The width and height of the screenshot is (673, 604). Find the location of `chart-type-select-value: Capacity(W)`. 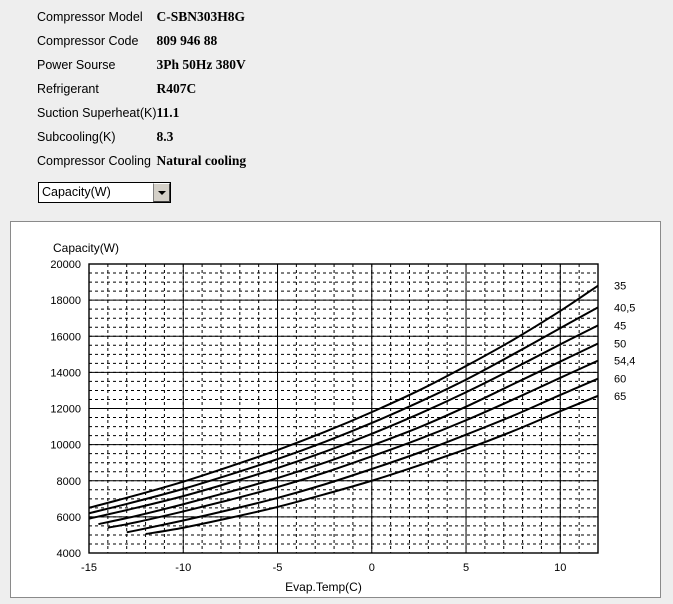

chart-type-select-value: Capacity(W) is located at coordinates (96, 192).